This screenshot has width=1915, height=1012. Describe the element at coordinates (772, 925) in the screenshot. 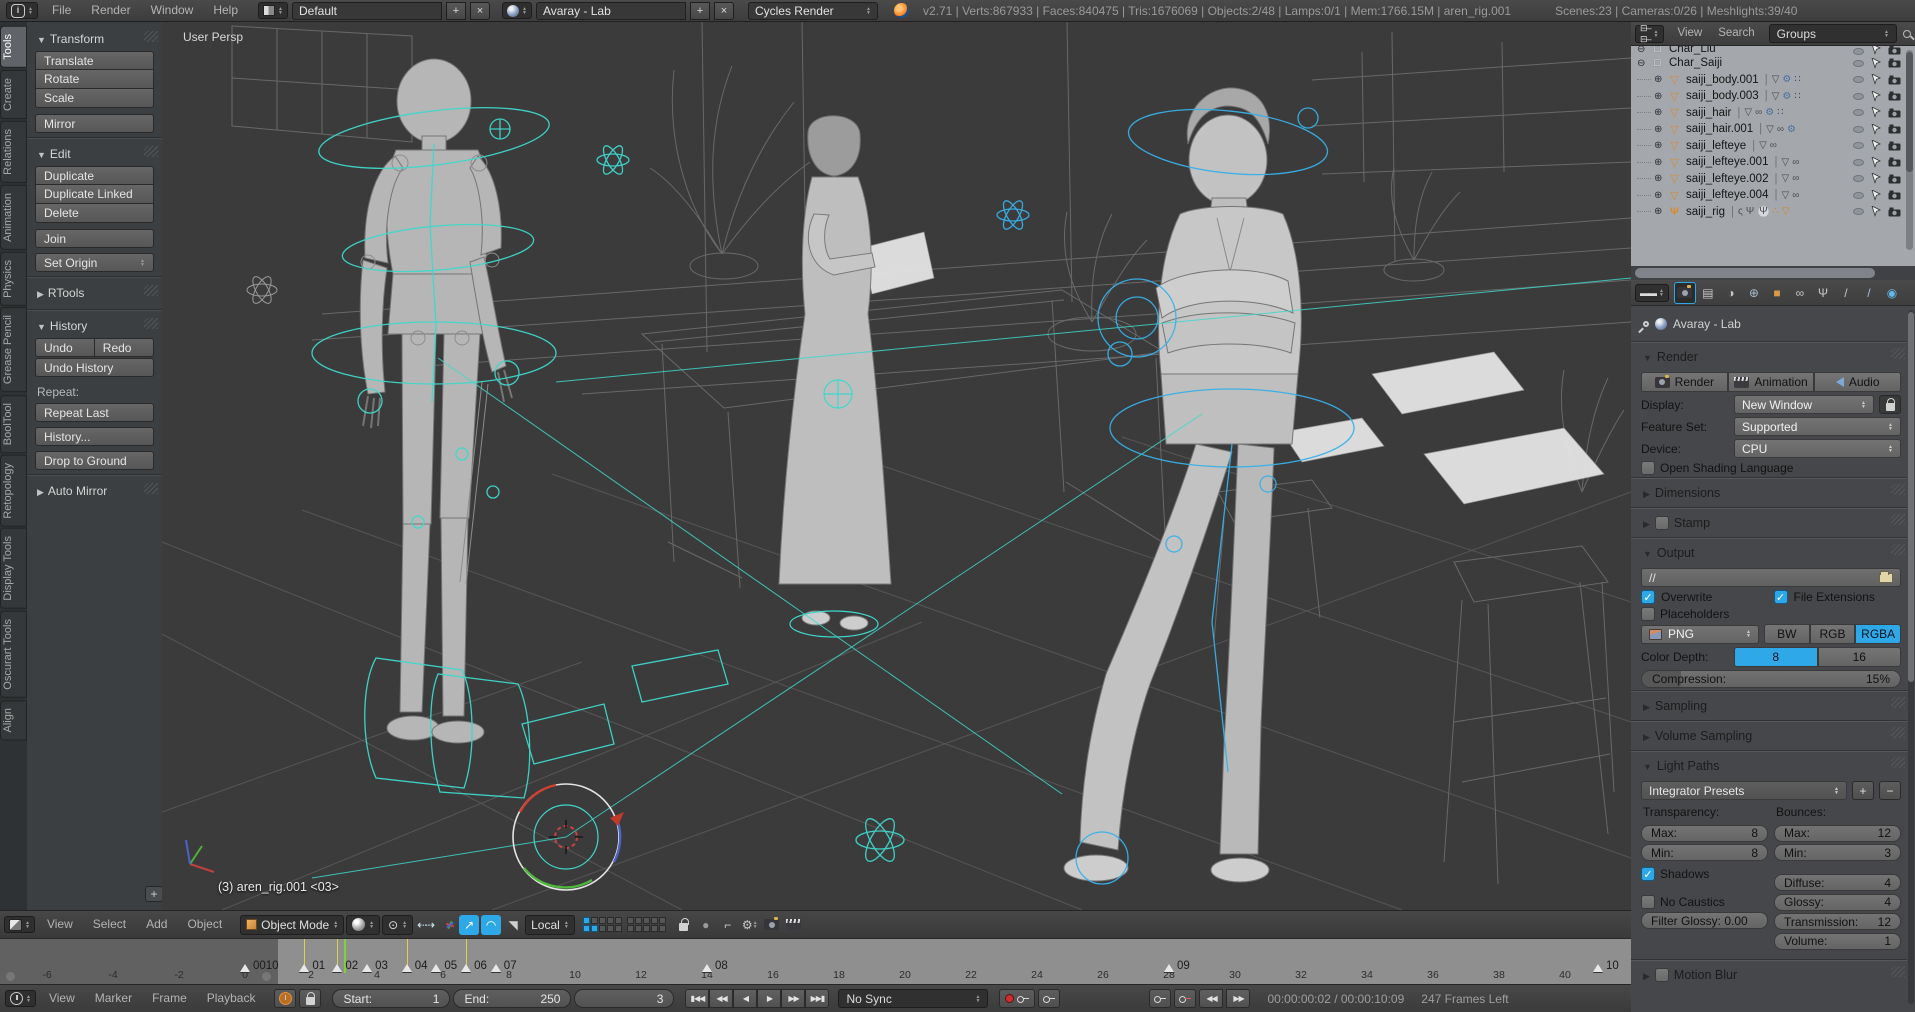

I see `opengl-render-still-button` at that location.